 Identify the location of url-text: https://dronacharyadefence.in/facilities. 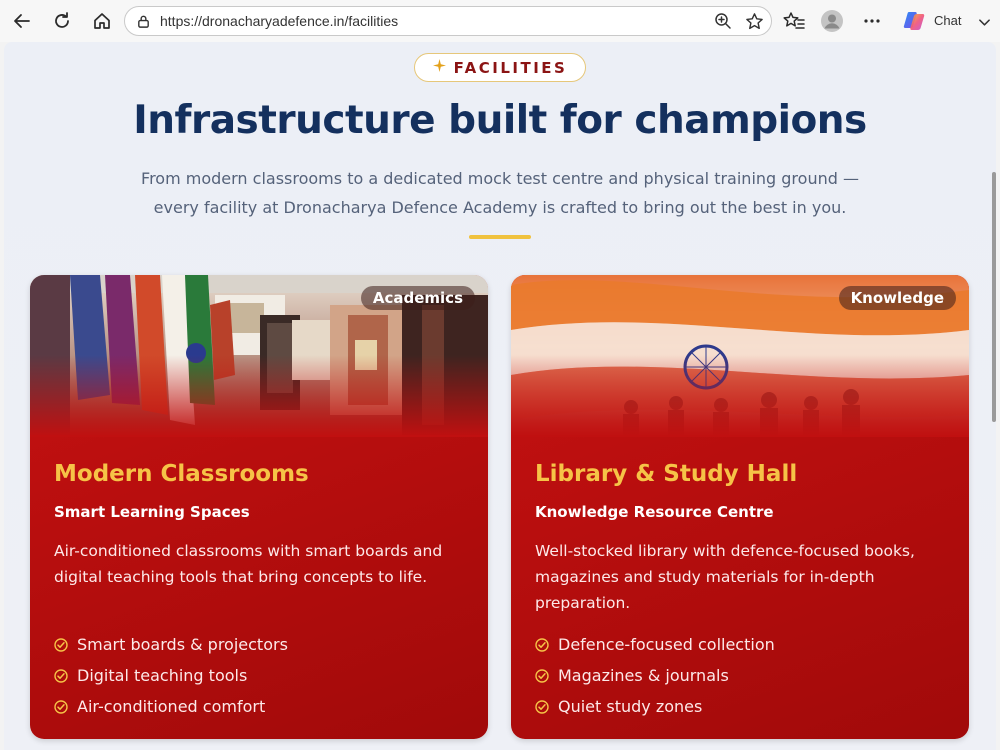
(279, 21).